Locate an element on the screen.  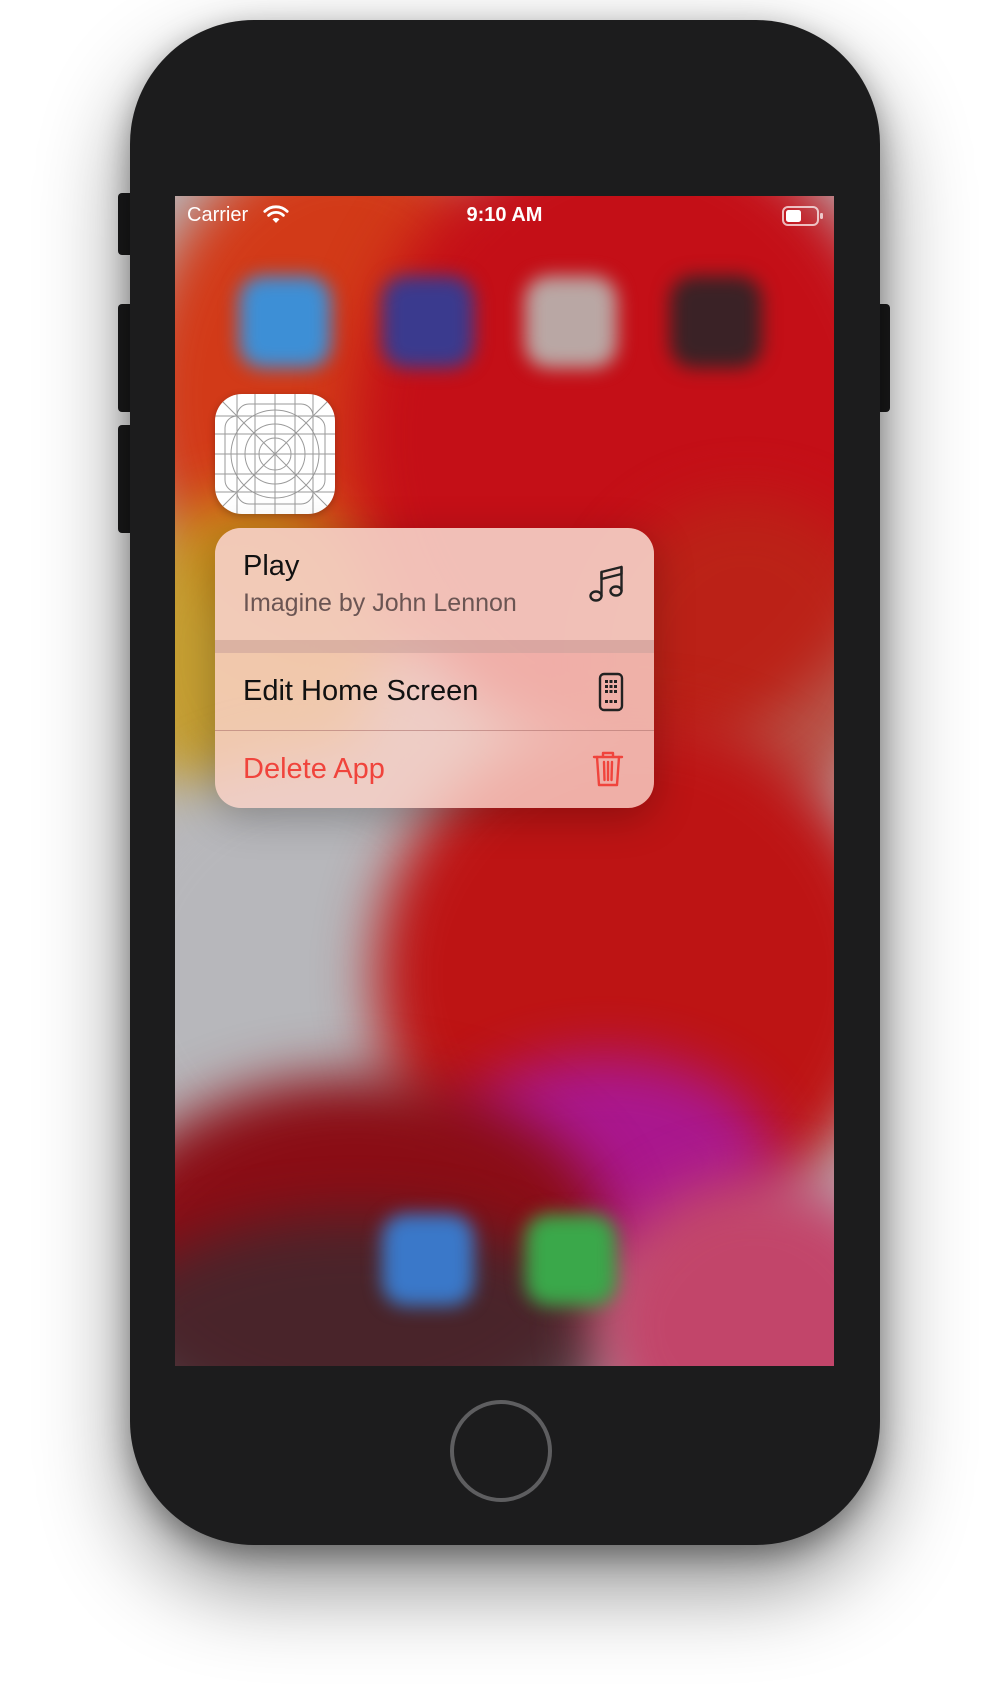
menu-item-title: Edit Home Screen is located at coordinates (361, 691).